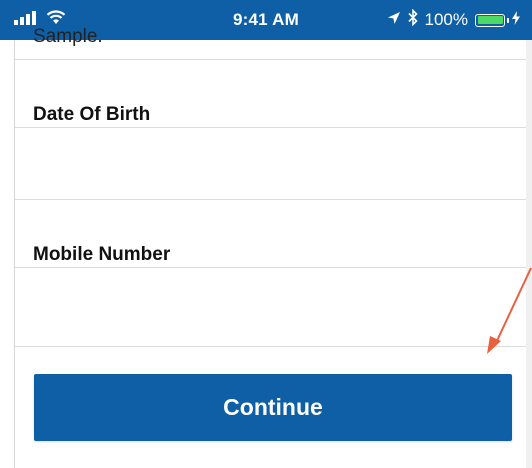 The width and height of the screenshot is (532, 468). Describe the element at coordinates (265, 163) in the screenshot. I see `date-of-birth-field` at that location.